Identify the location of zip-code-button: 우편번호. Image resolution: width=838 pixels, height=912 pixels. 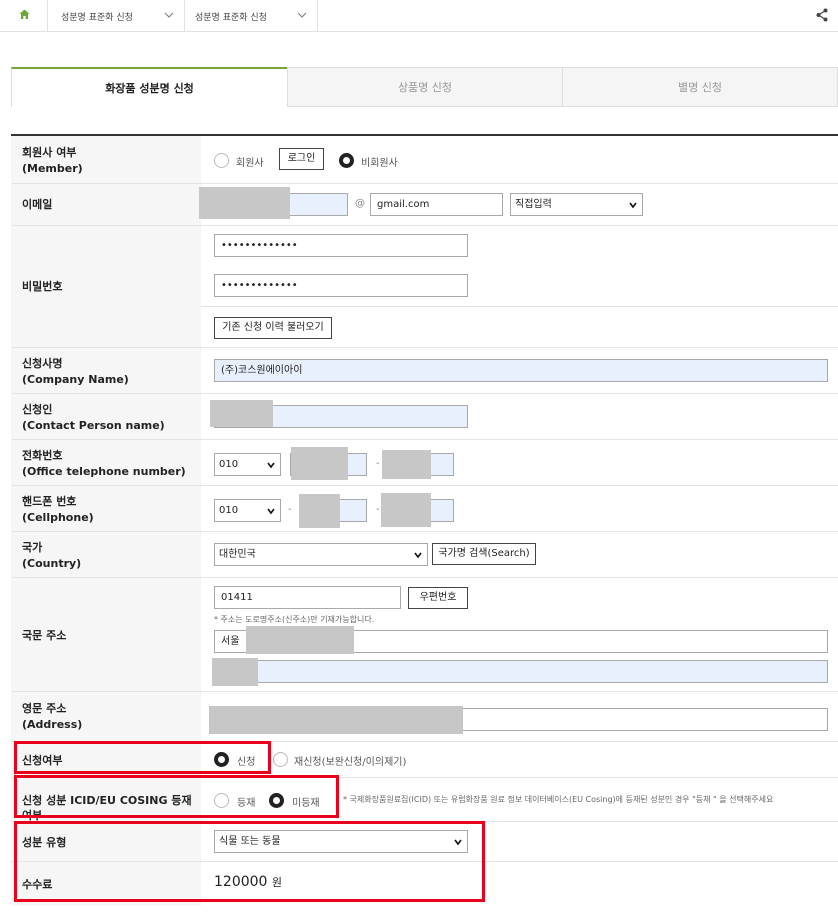
(438, 598).